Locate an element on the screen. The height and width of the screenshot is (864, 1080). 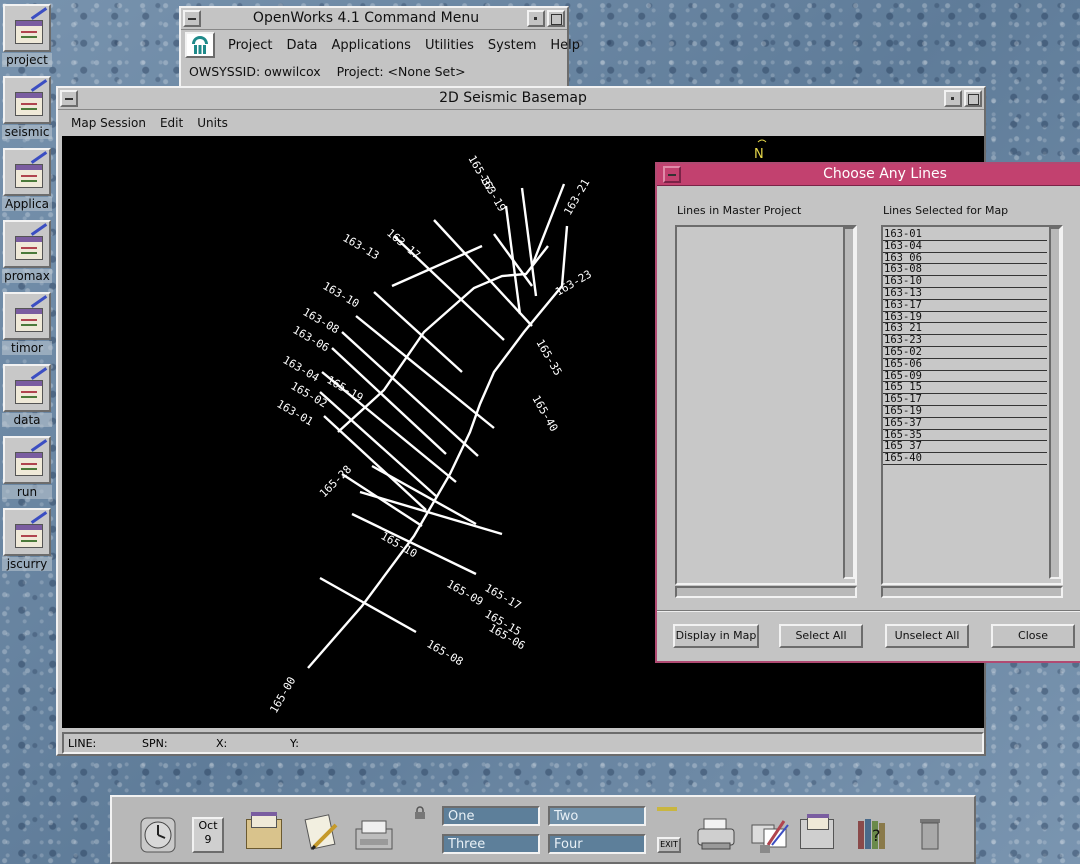
line-label: 165-09 is located at coordinates (465, 592).